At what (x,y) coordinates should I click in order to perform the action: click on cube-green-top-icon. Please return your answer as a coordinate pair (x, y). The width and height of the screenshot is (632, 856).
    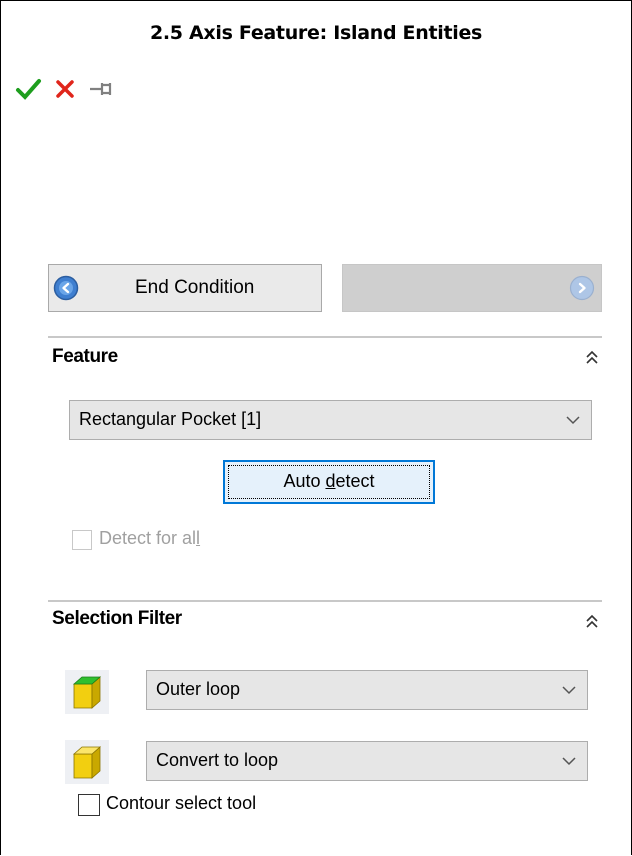
    Looking at the image, I should click on (87, 692).